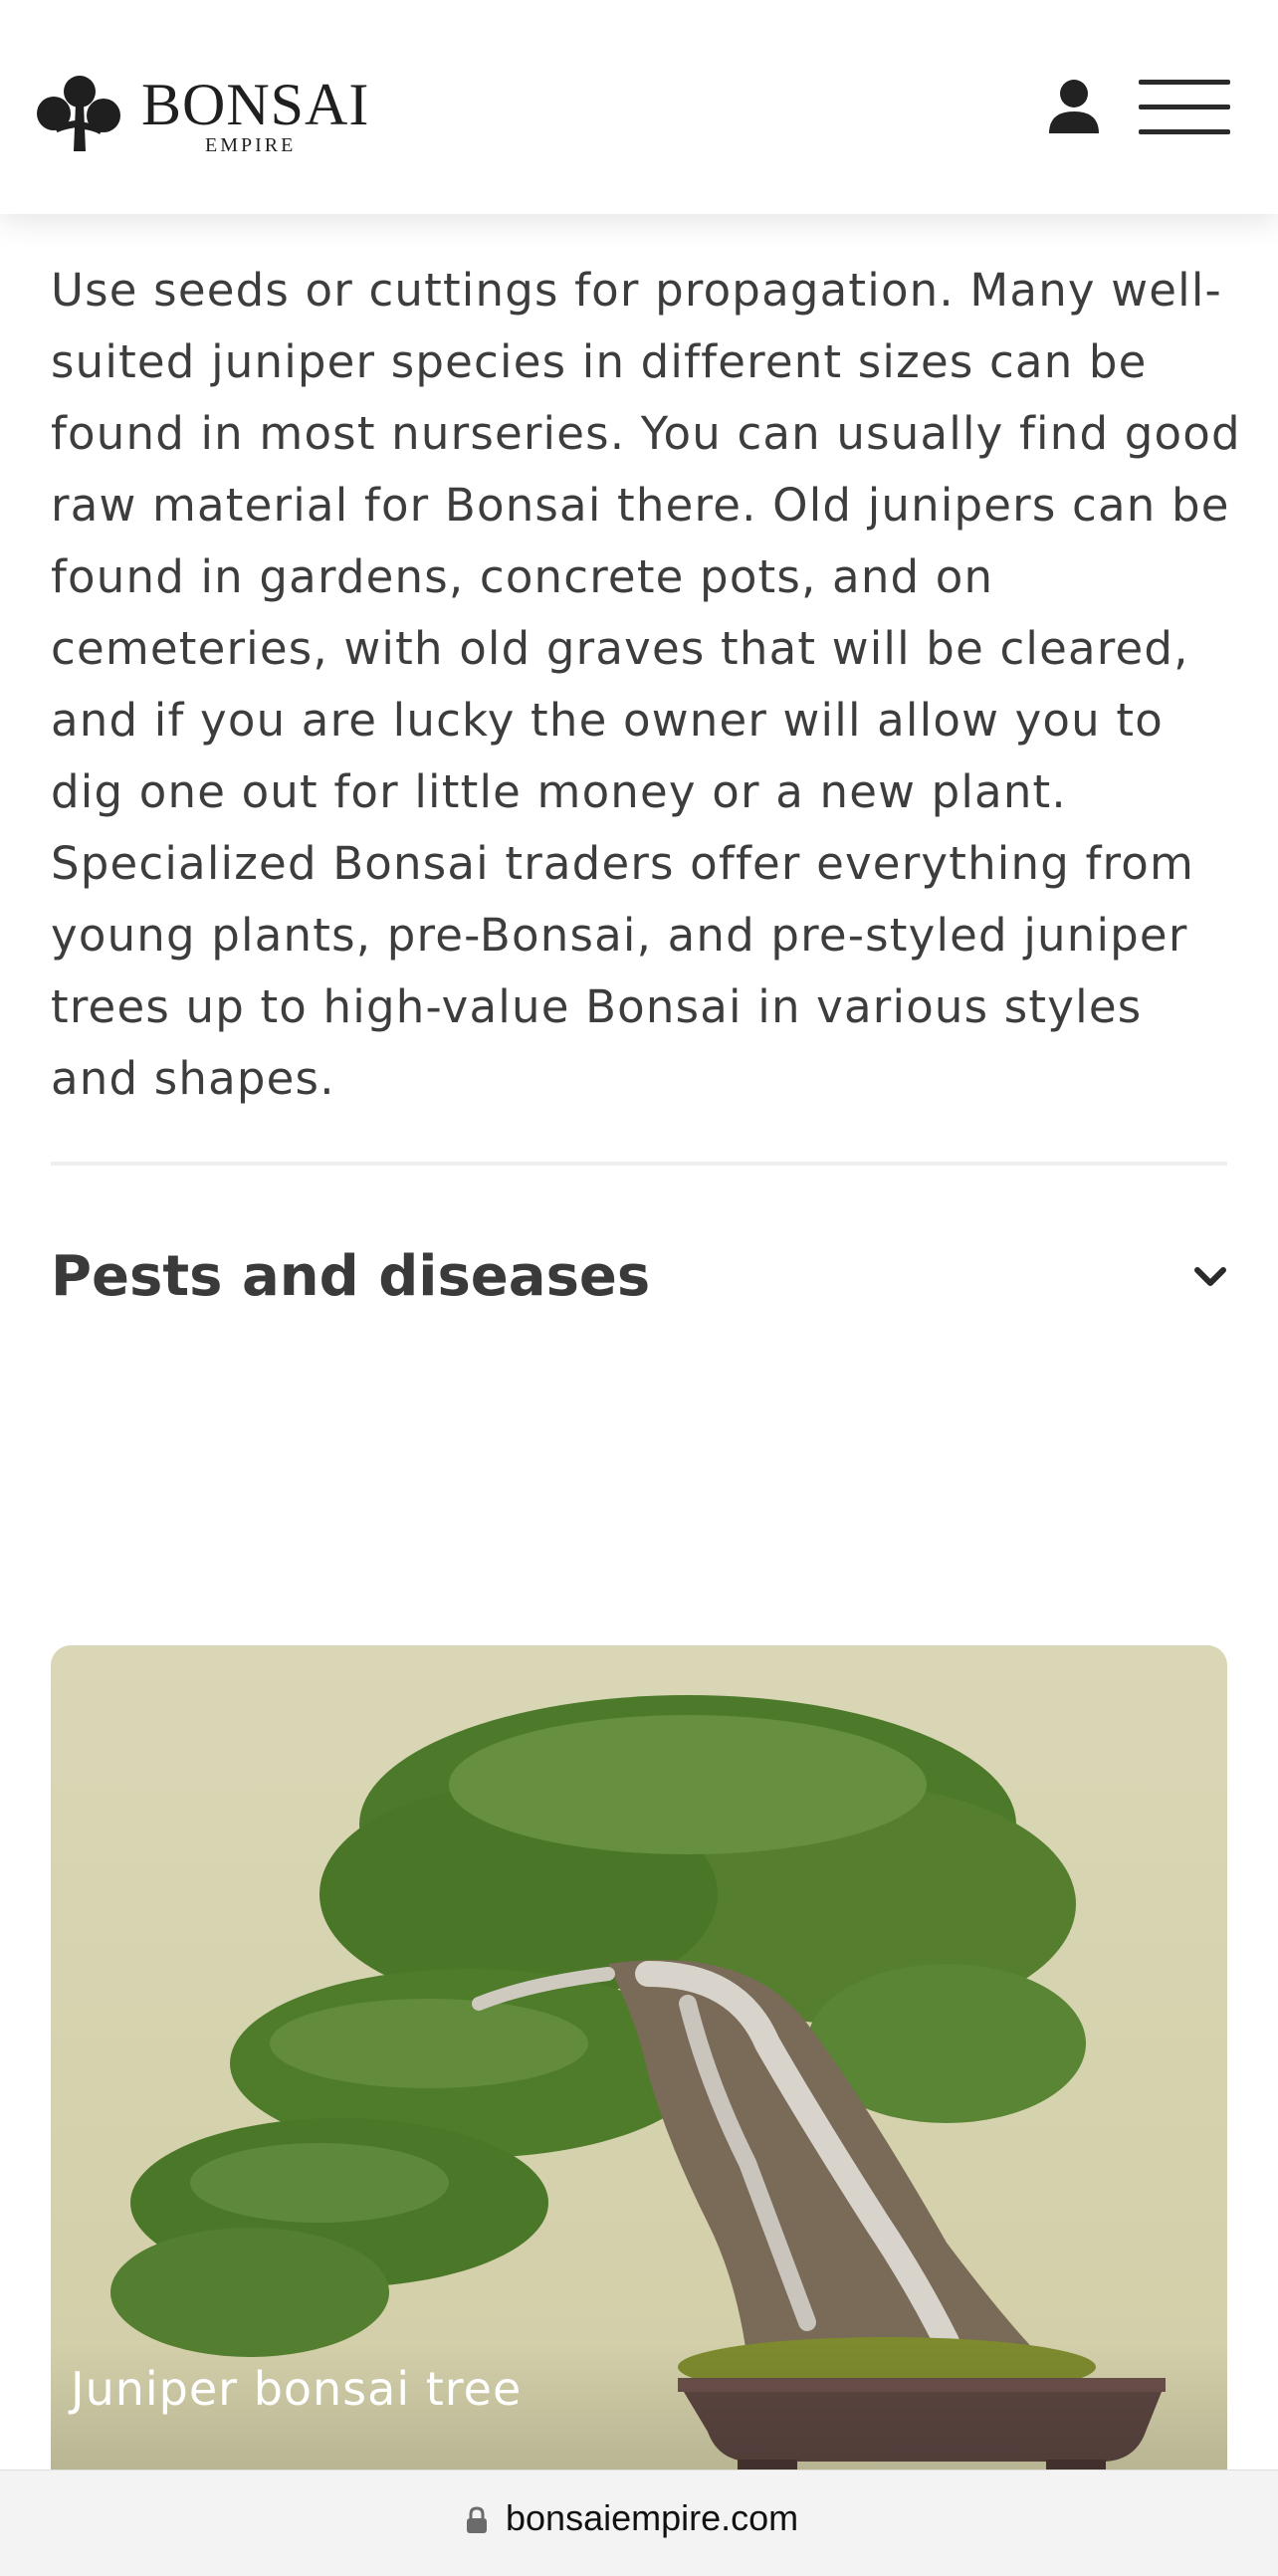 Image resolution: width=1278 pixels, height=2576 pixels. I want to click on lock-icon, so click(477, 2519).